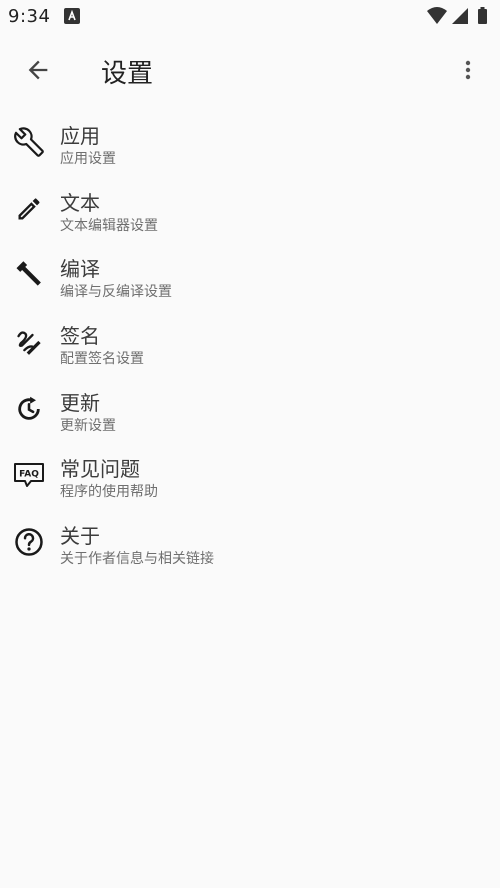  Describe the element at coordinates (250, 17) in the screenshot. I see `status-bar: 9:34` at that location.